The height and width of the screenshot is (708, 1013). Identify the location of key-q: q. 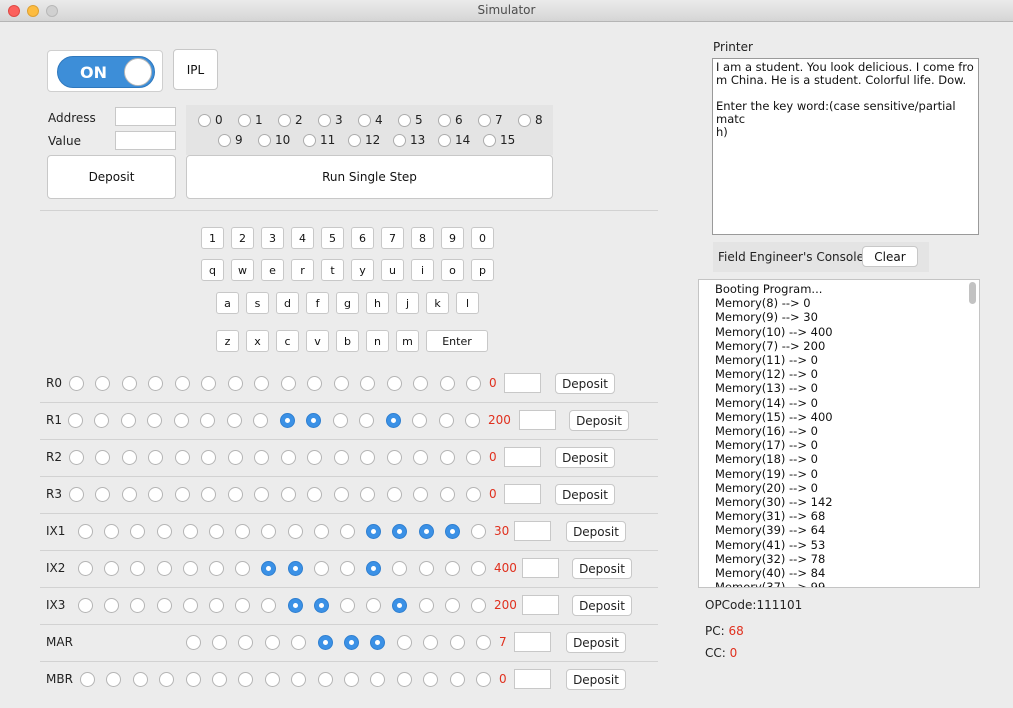
(212, 270).